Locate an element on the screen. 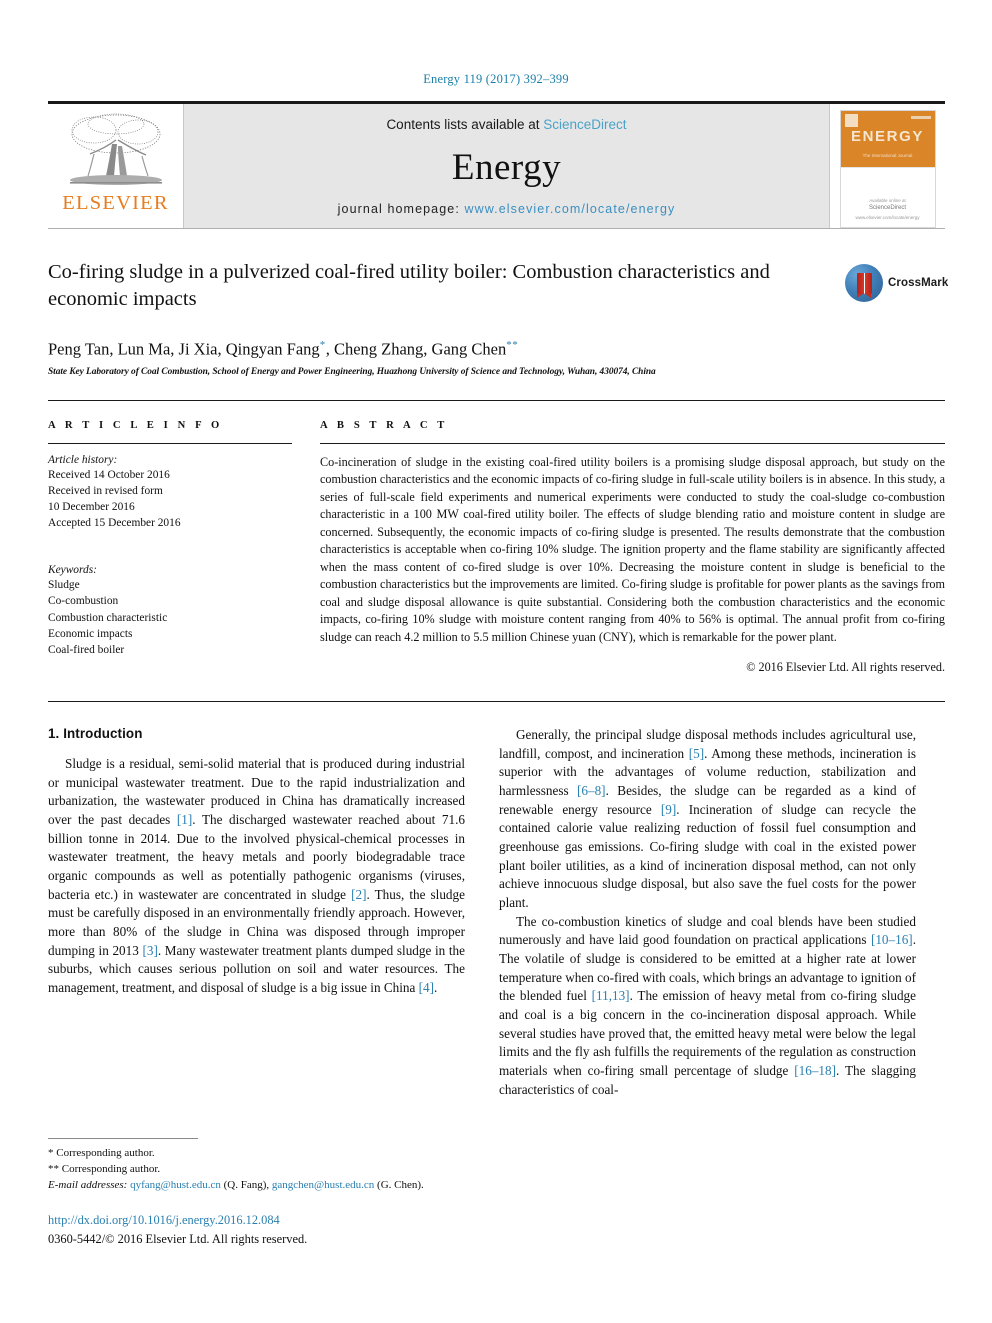  keyword-3: Economic impacts is located at coordinates (90, 633).